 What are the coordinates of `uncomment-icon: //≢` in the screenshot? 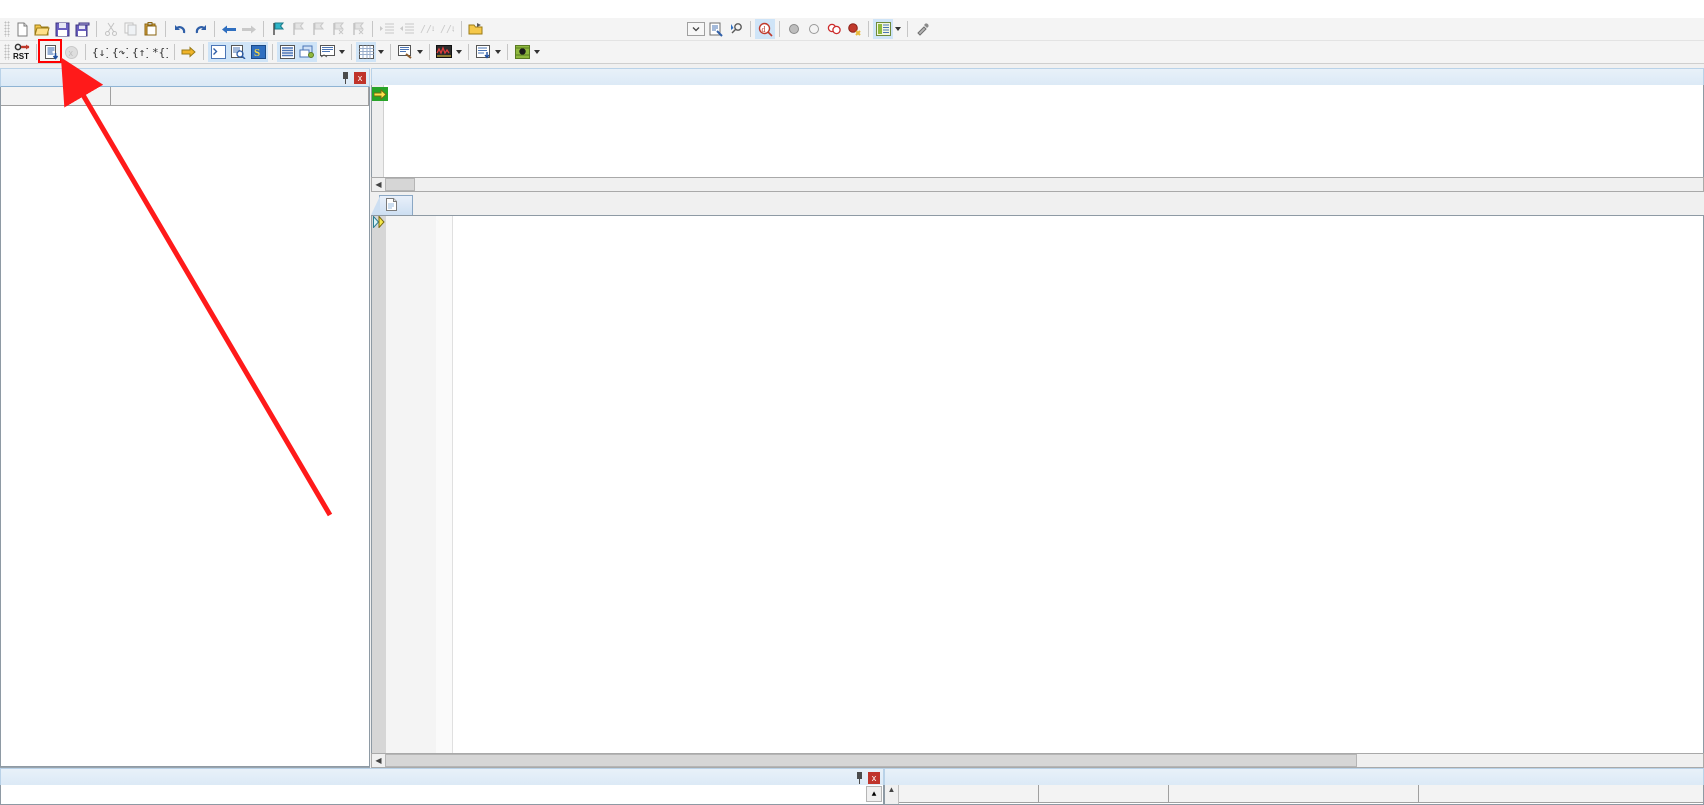 It's located at (447, 29).